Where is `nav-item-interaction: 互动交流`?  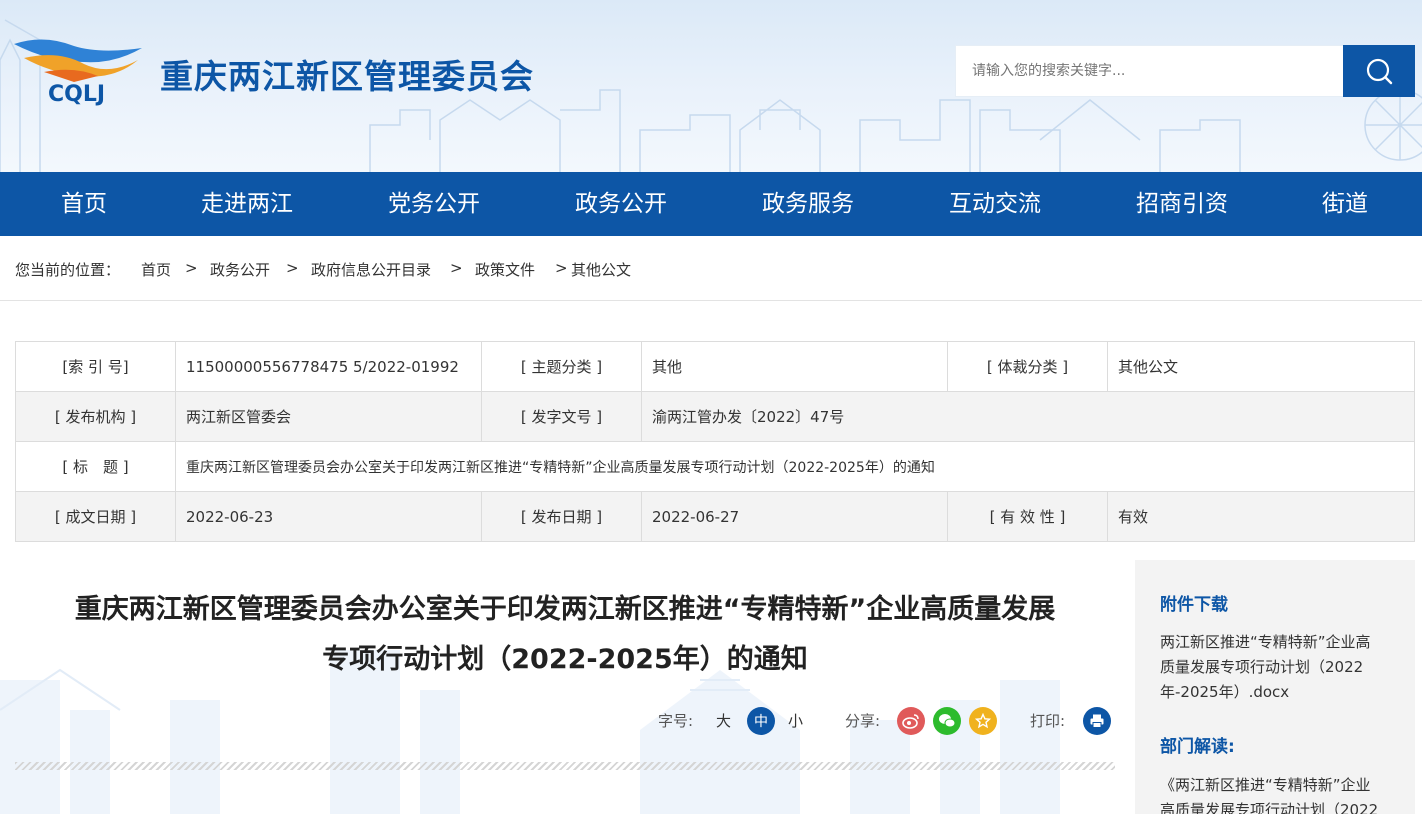 nav-item-interaction: 互动交流 is located at coordinates (995, 204).